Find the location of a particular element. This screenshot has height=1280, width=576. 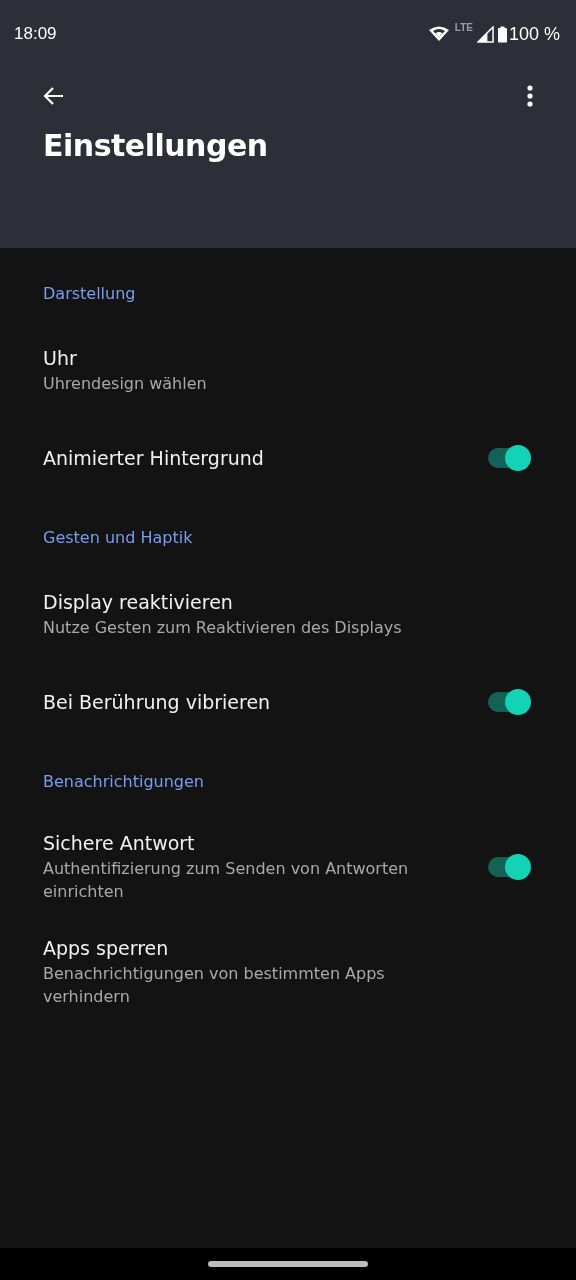

setting-summary: Uhrendesign wählen is located at coordinates (125, 384).